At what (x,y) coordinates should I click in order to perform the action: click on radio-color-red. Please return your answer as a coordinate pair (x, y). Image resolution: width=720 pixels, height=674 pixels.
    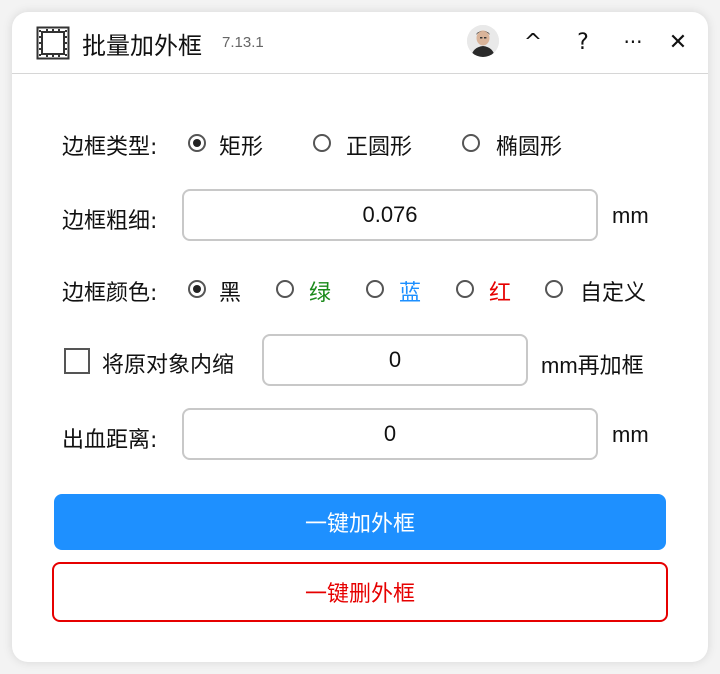
    Looking at the image, I should click on (465, 289).